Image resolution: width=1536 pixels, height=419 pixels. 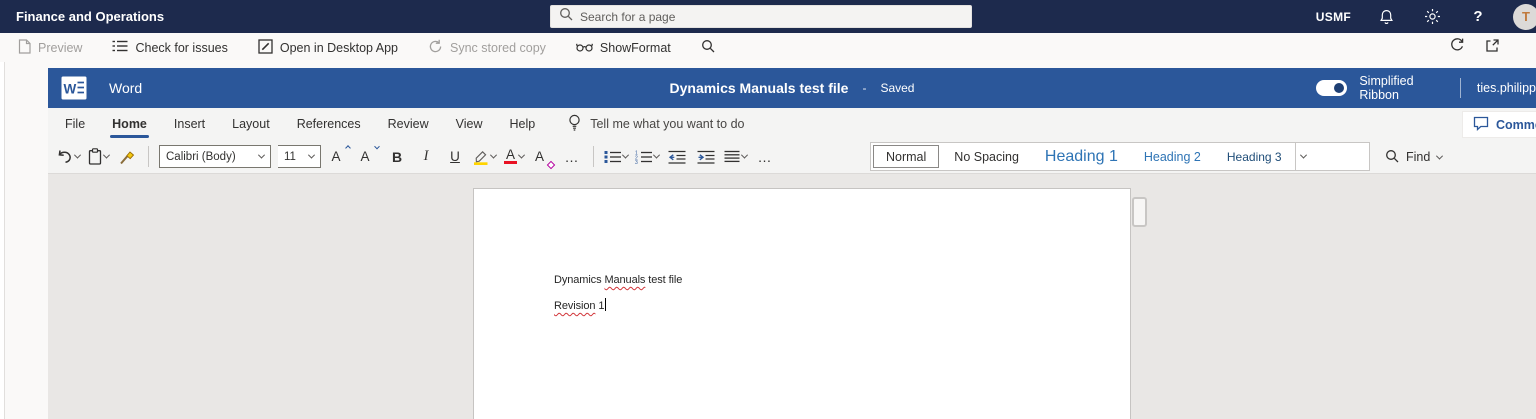 I want to click on page-preview-icon, so click(x=24, y=47).